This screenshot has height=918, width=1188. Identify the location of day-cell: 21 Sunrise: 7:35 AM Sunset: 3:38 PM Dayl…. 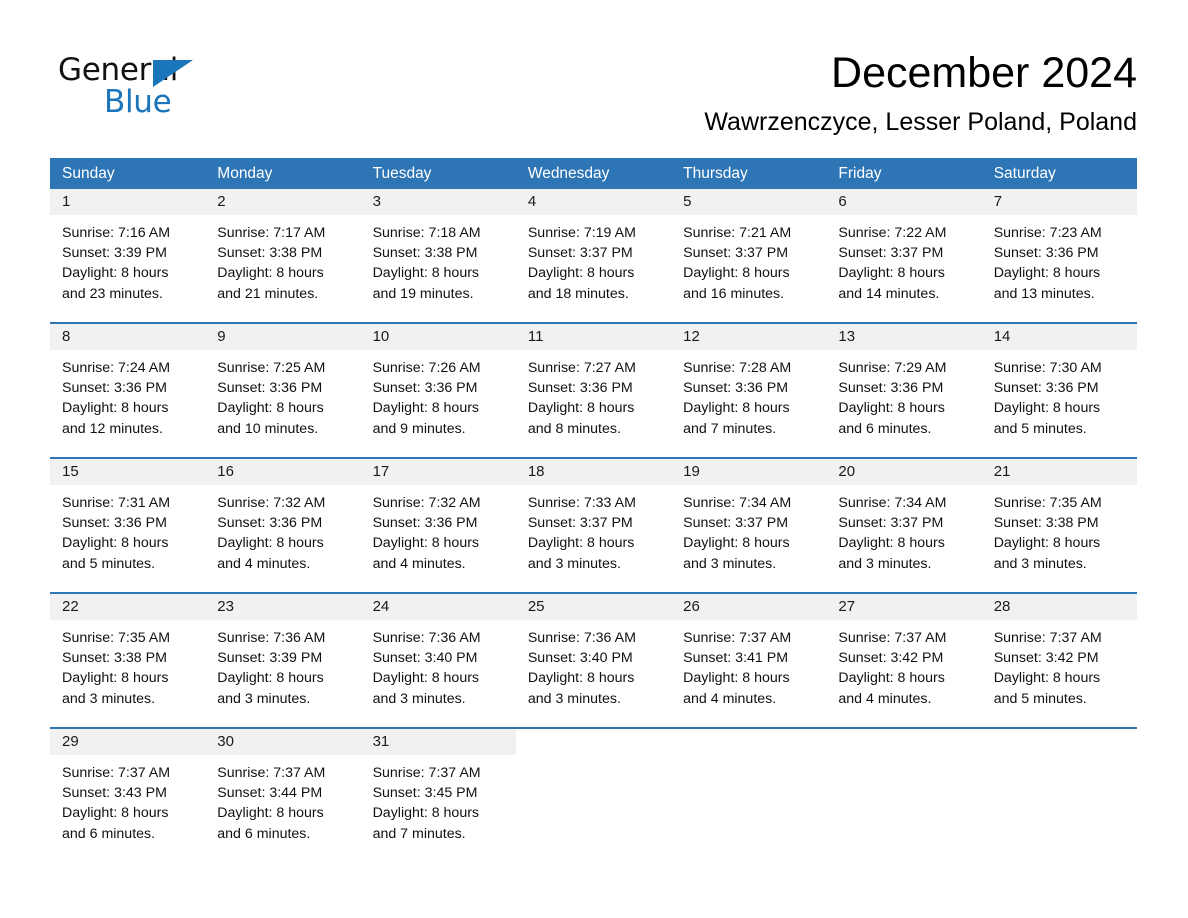
(1059, 525).